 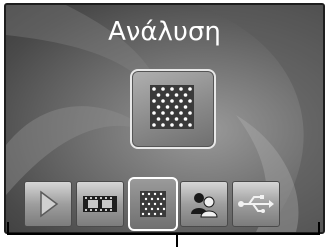 I want to click on menu-item-usb, so click(x=256, y=204).